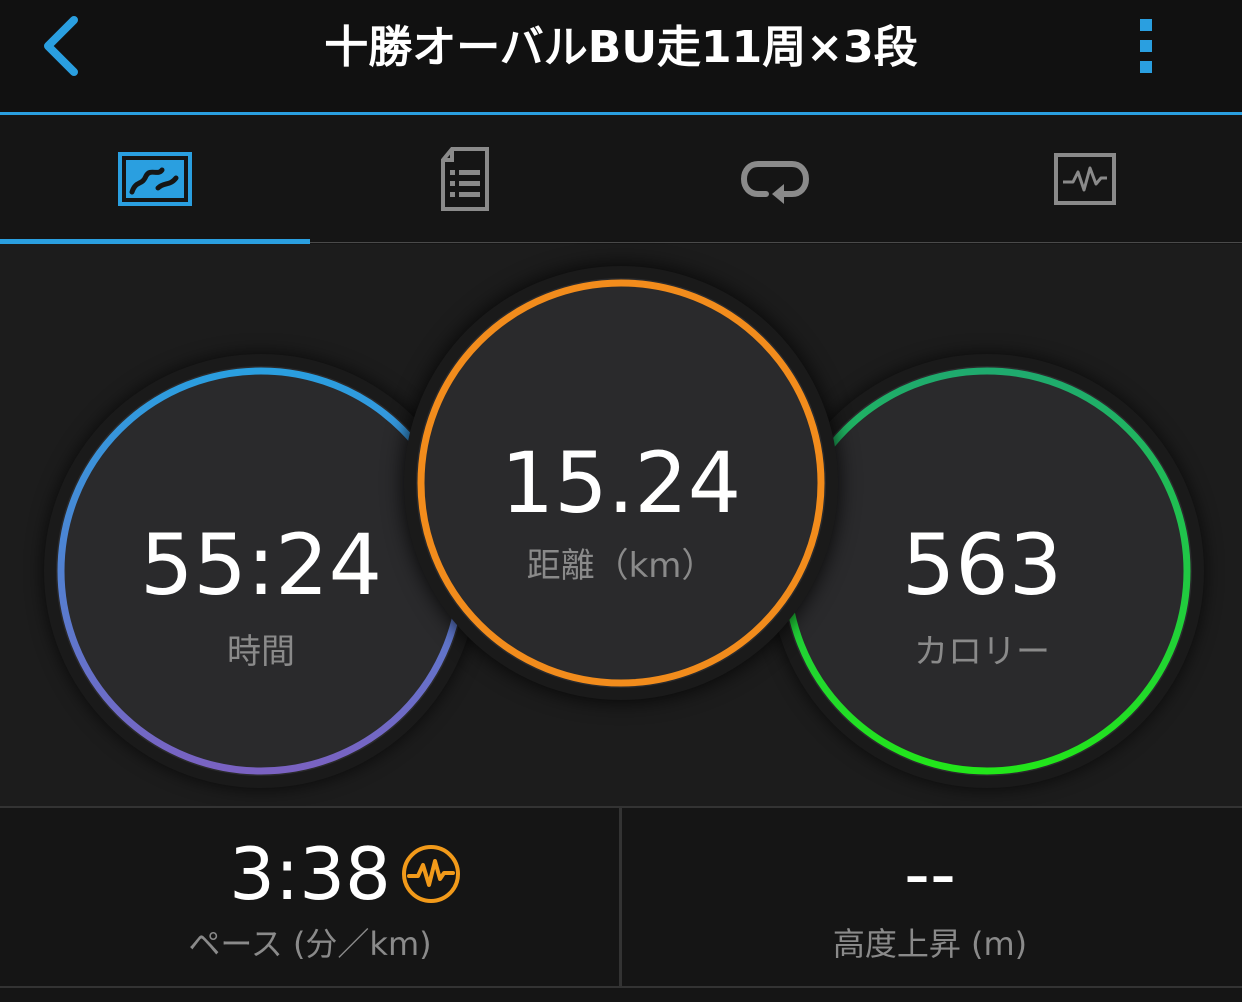 This screenshot has width=1242, height=1002. Describe the element at coordinates (930, 944) in the screenshot. I see `elevation-label: 高度上昇 (m)` at that location.